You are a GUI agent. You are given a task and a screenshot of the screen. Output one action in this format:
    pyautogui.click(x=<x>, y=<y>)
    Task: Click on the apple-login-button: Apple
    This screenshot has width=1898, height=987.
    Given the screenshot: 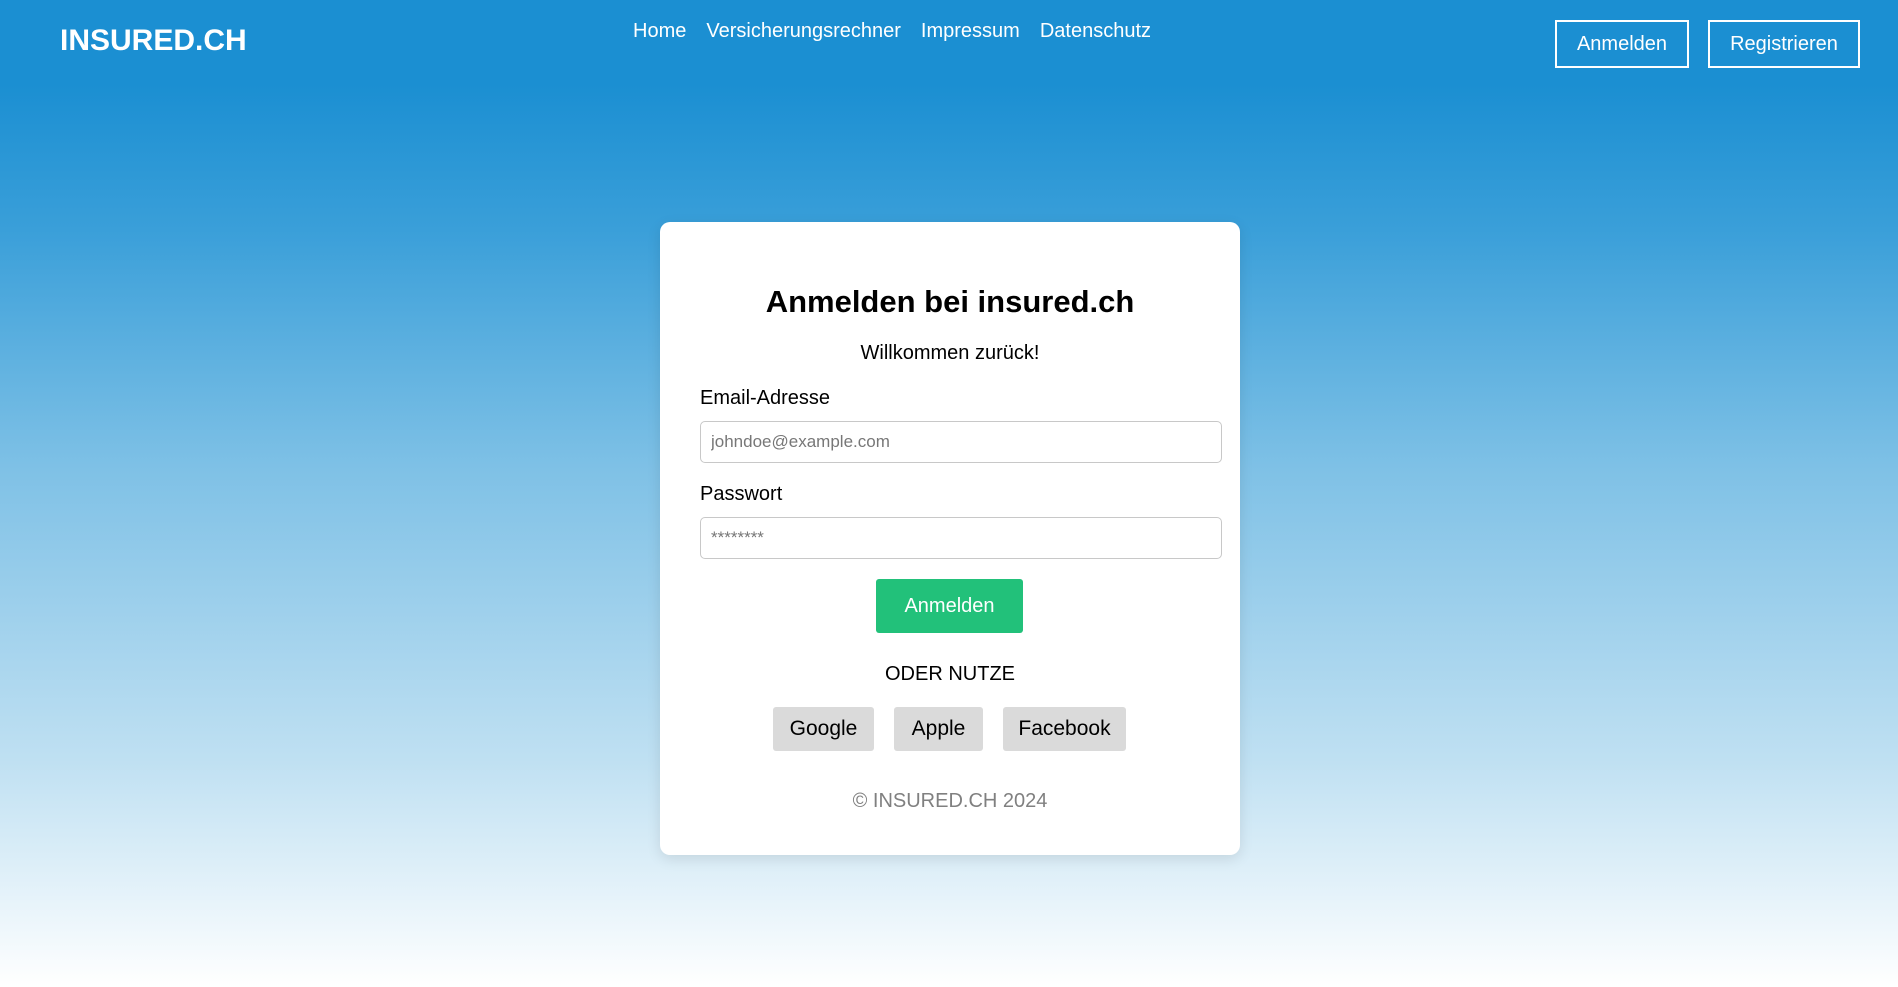 What is the action you would take?
    pyautogui.click(x=938, y=729)
    